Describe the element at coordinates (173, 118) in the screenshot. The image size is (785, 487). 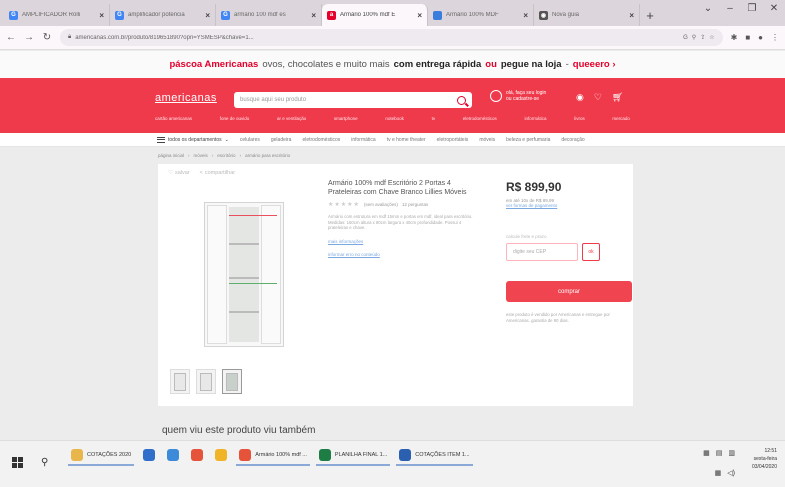
I see `category-link: cartão americanas` at that location.